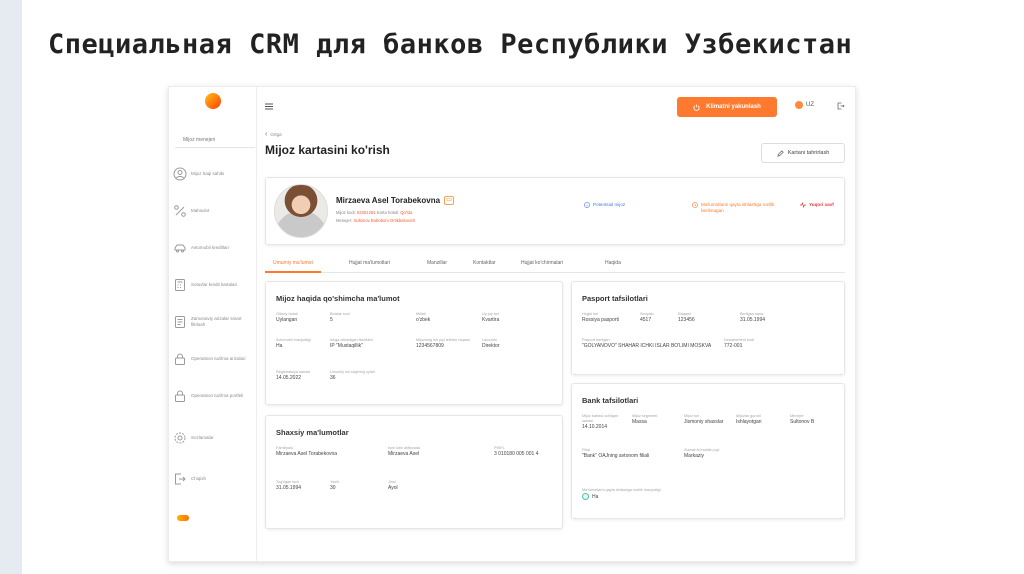 The image size is (1024, 574). I want to click on card-title: Shaxsiy ma'lumotlar, so click(312, 432).